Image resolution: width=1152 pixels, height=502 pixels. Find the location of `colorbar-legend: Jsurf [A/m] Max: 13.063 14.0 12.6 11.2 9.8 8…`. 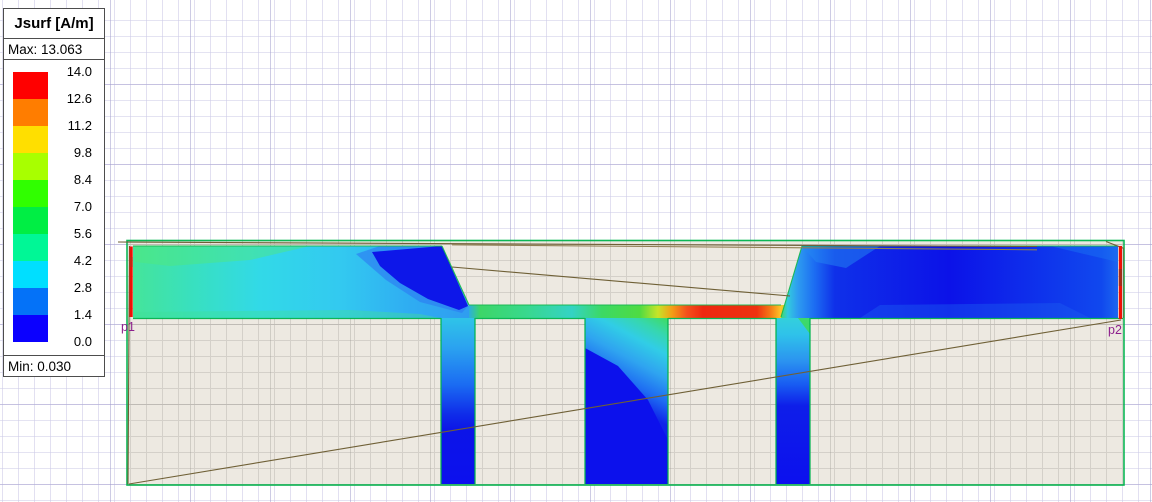

colorbar-legend: Jsurf [A/m] Max: 13.063 14.0 12.6 11.2 9.8 8… is located at coordinates (54, 192).